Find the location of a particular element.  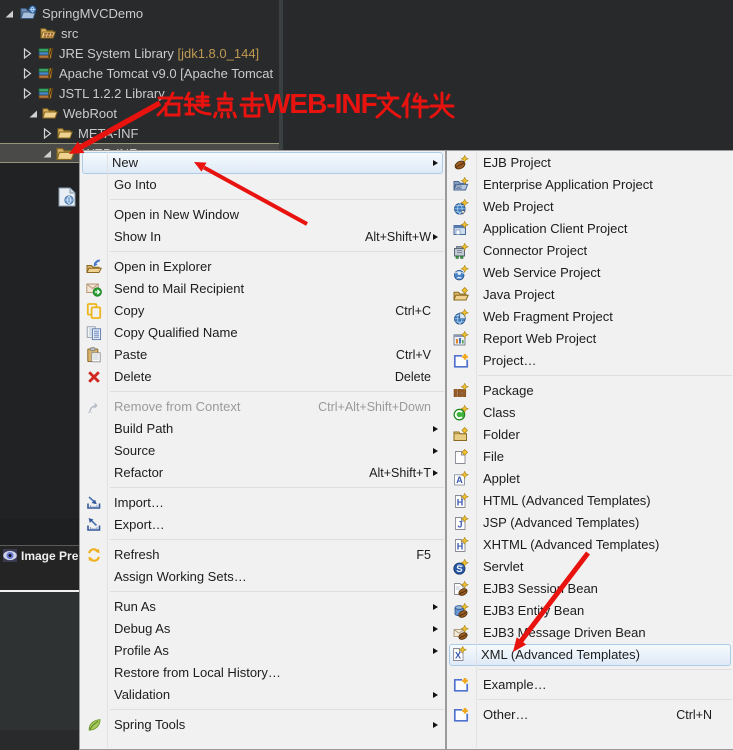

svg-text: J is located at coordinates (459, 525).